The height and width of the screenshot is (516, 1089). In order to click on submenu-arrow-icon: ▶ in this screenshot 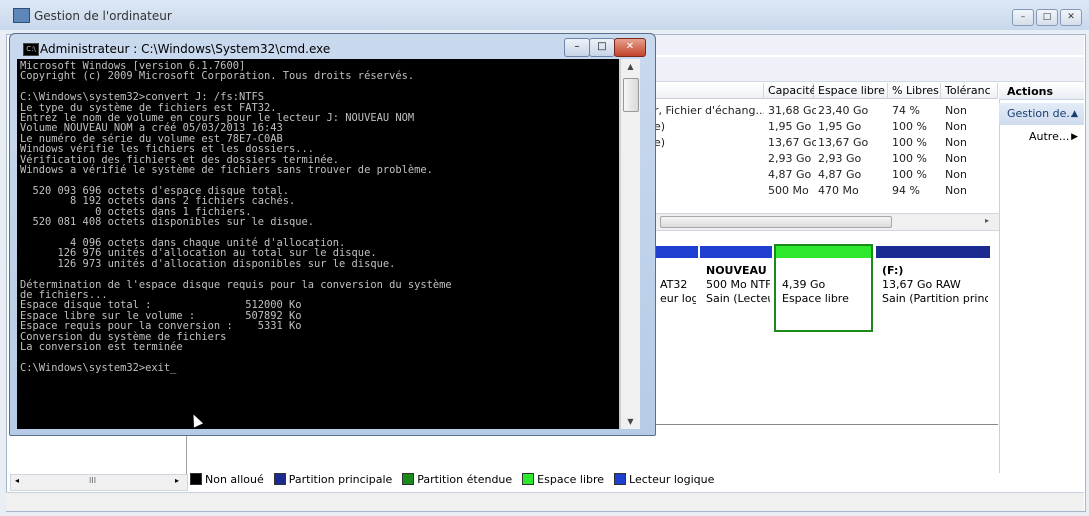, I will do `click(1074, 137)`.